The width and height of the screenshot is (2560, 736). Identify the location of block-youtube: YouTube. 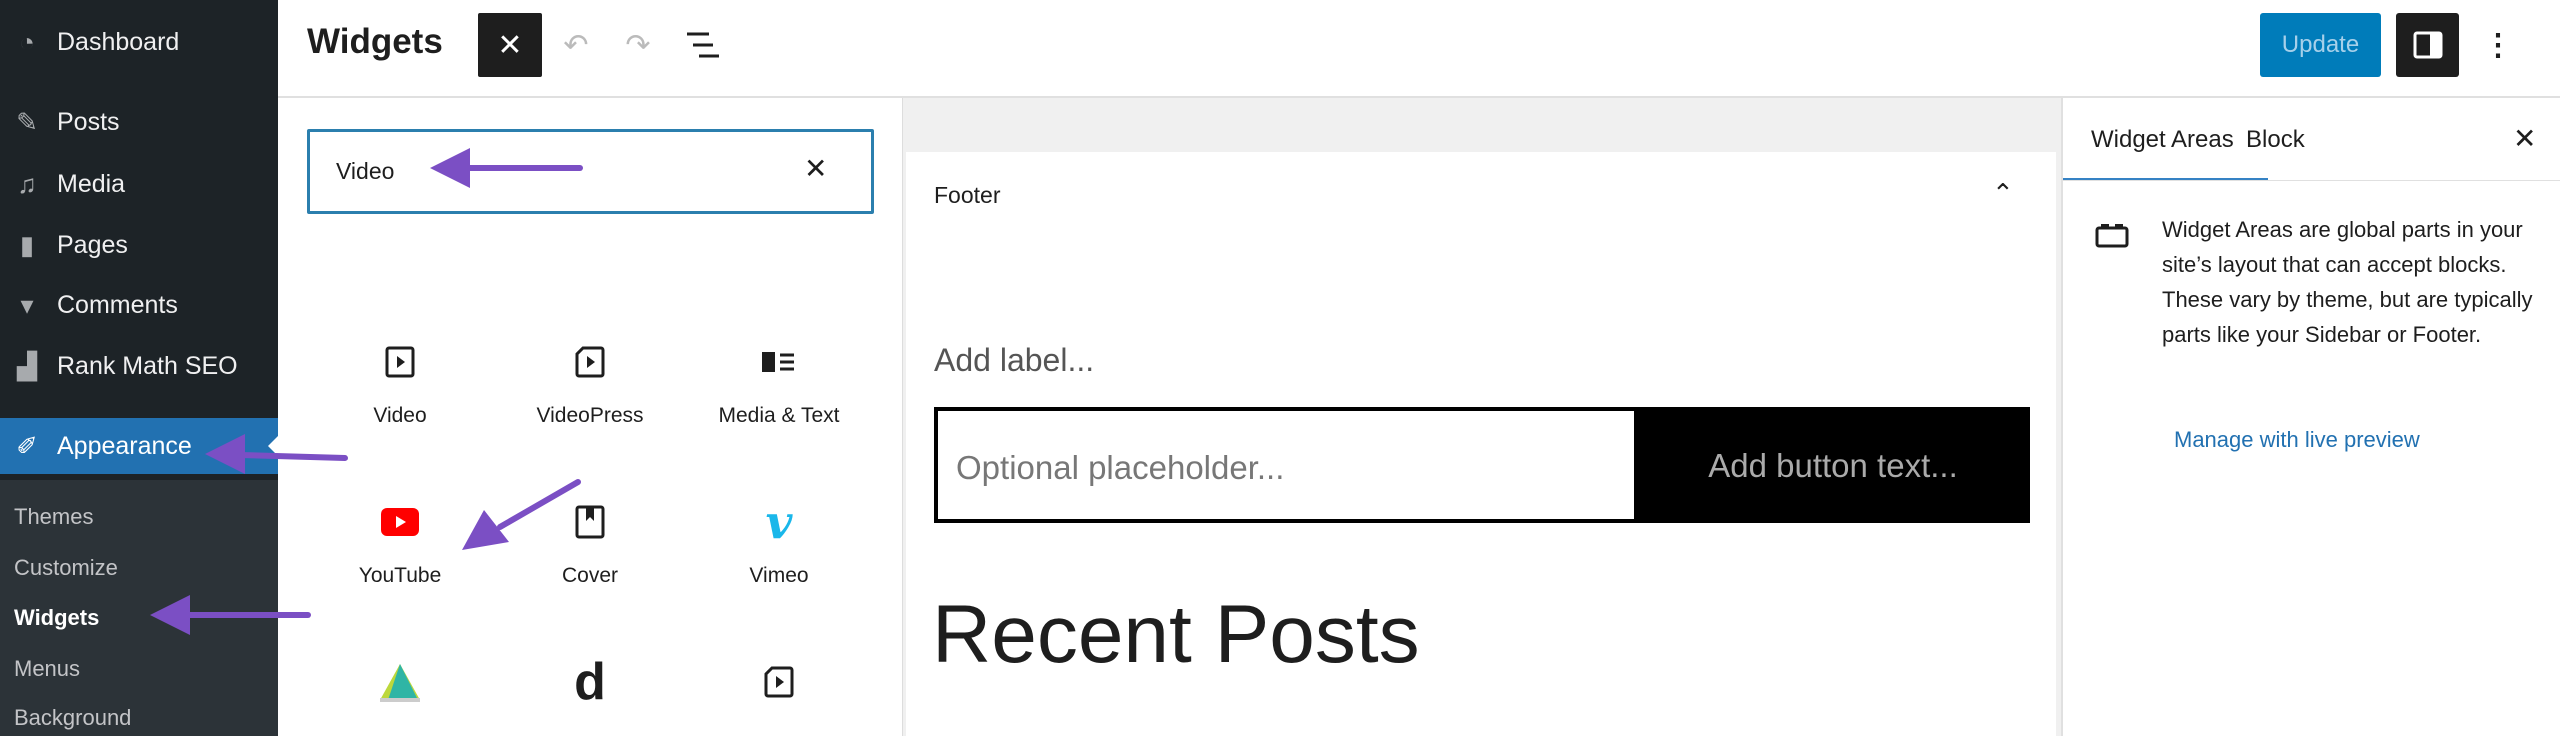
(400, 544).